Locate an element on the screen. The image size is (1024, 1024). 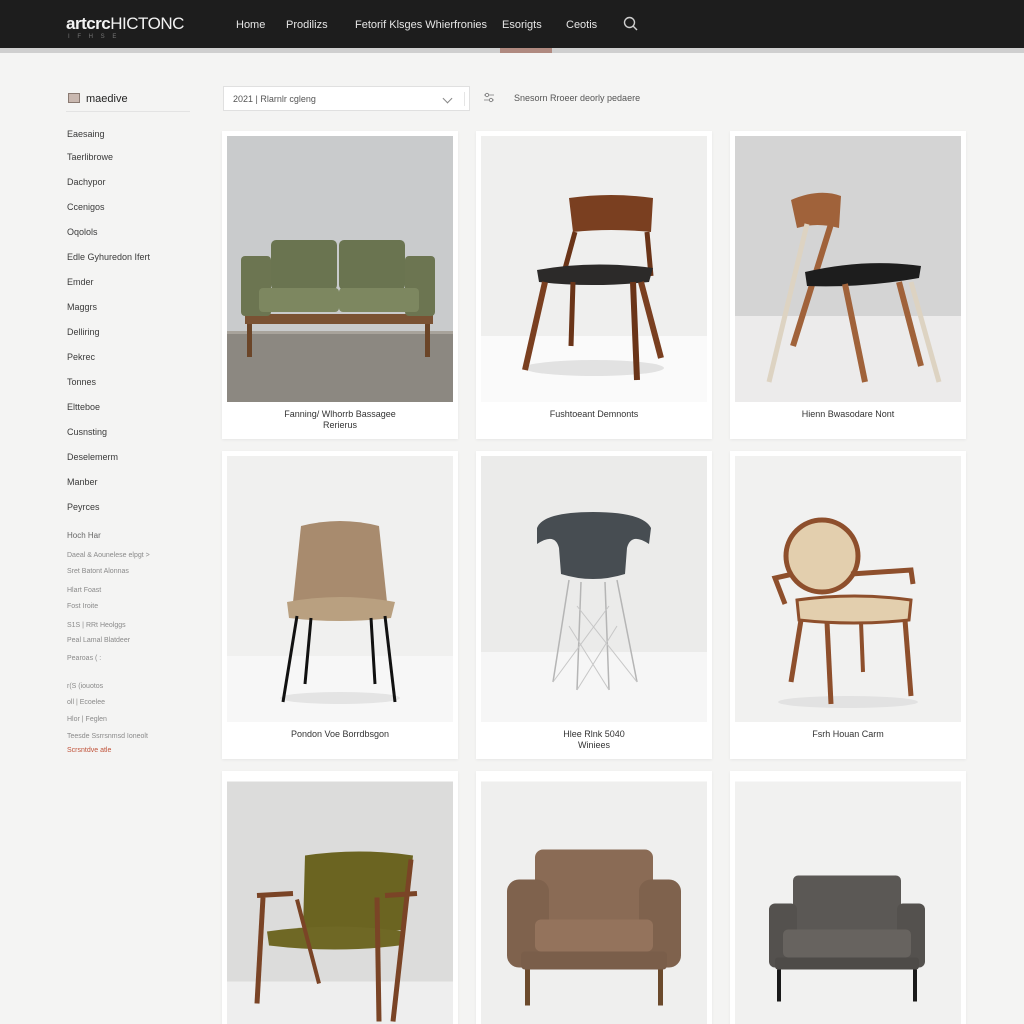
sidebar-item: Ccenigos is located at coordinates (86, 207).